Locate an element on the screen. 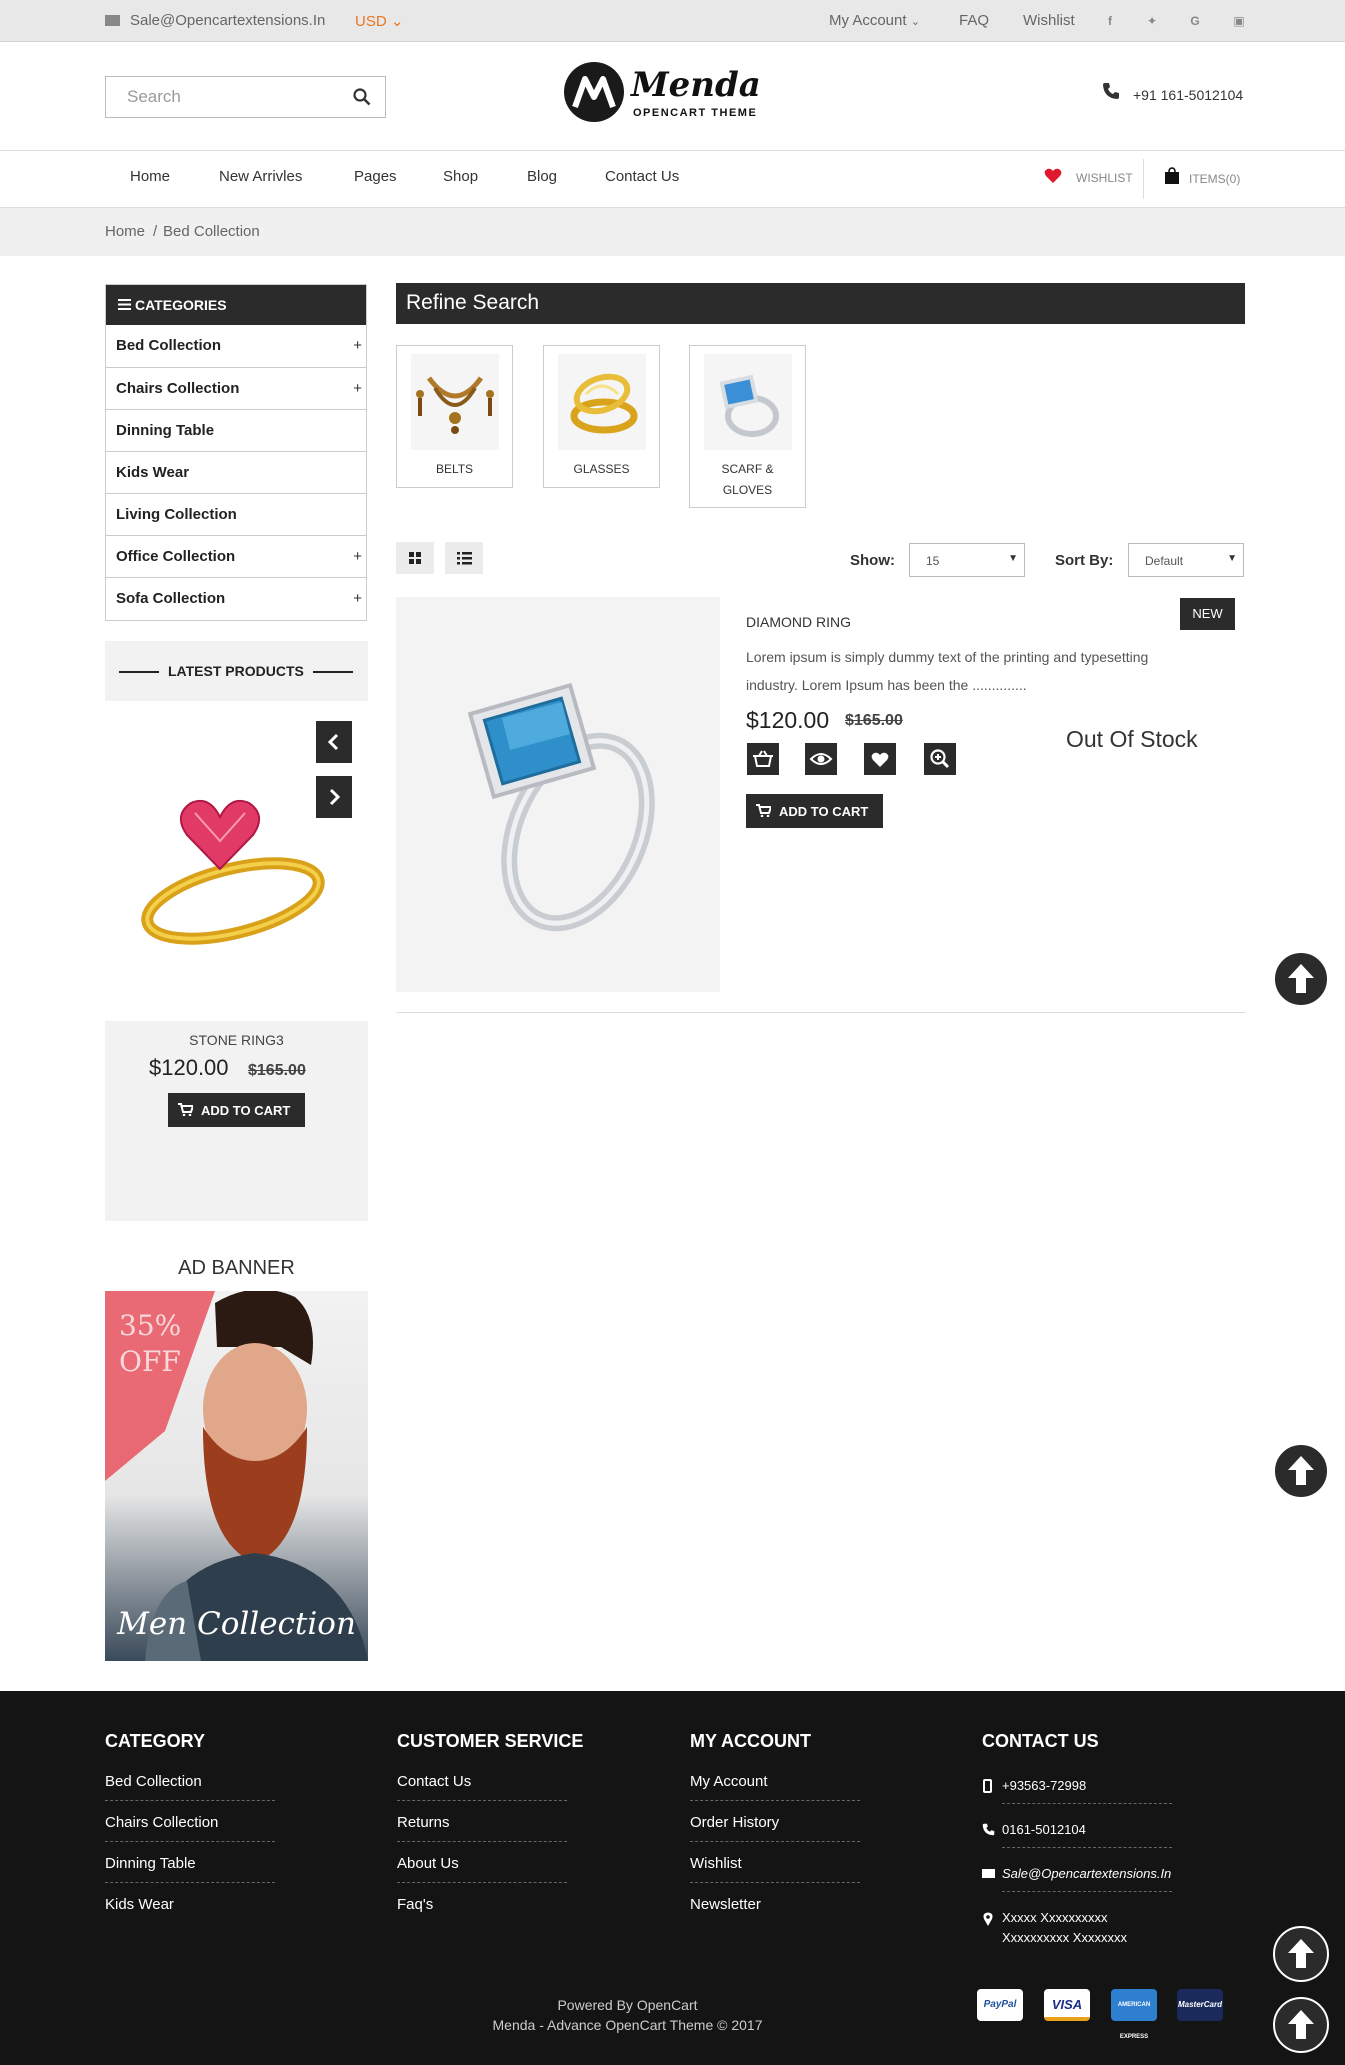 The image size is (1345, 2065). zoom-button is located at coordinates (940, 759).